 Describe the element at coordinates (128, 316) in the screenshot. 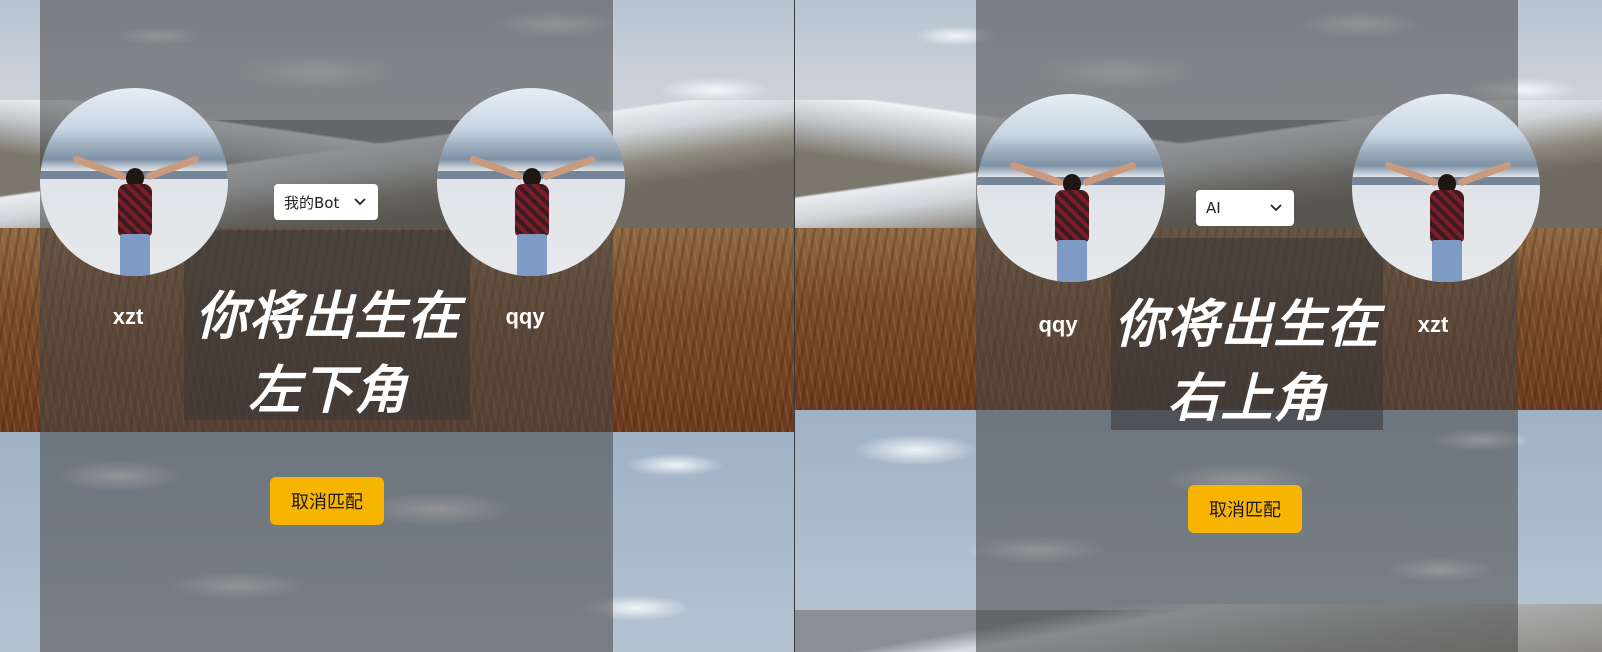

I see `player-name-left: xzt` at that location.